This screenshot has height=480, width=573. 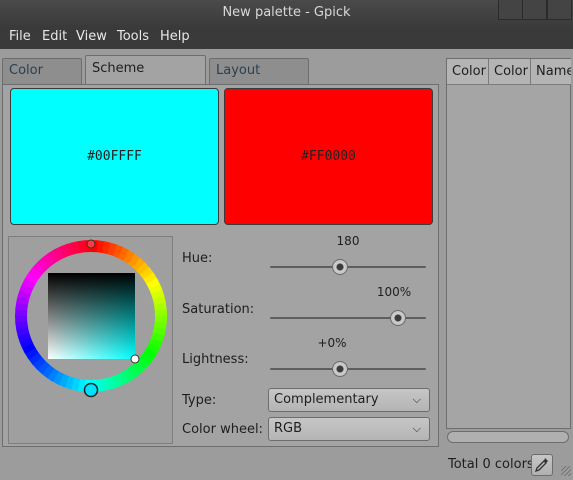 I want to click on lightness-value: +0%, so click(x=332, y=343).